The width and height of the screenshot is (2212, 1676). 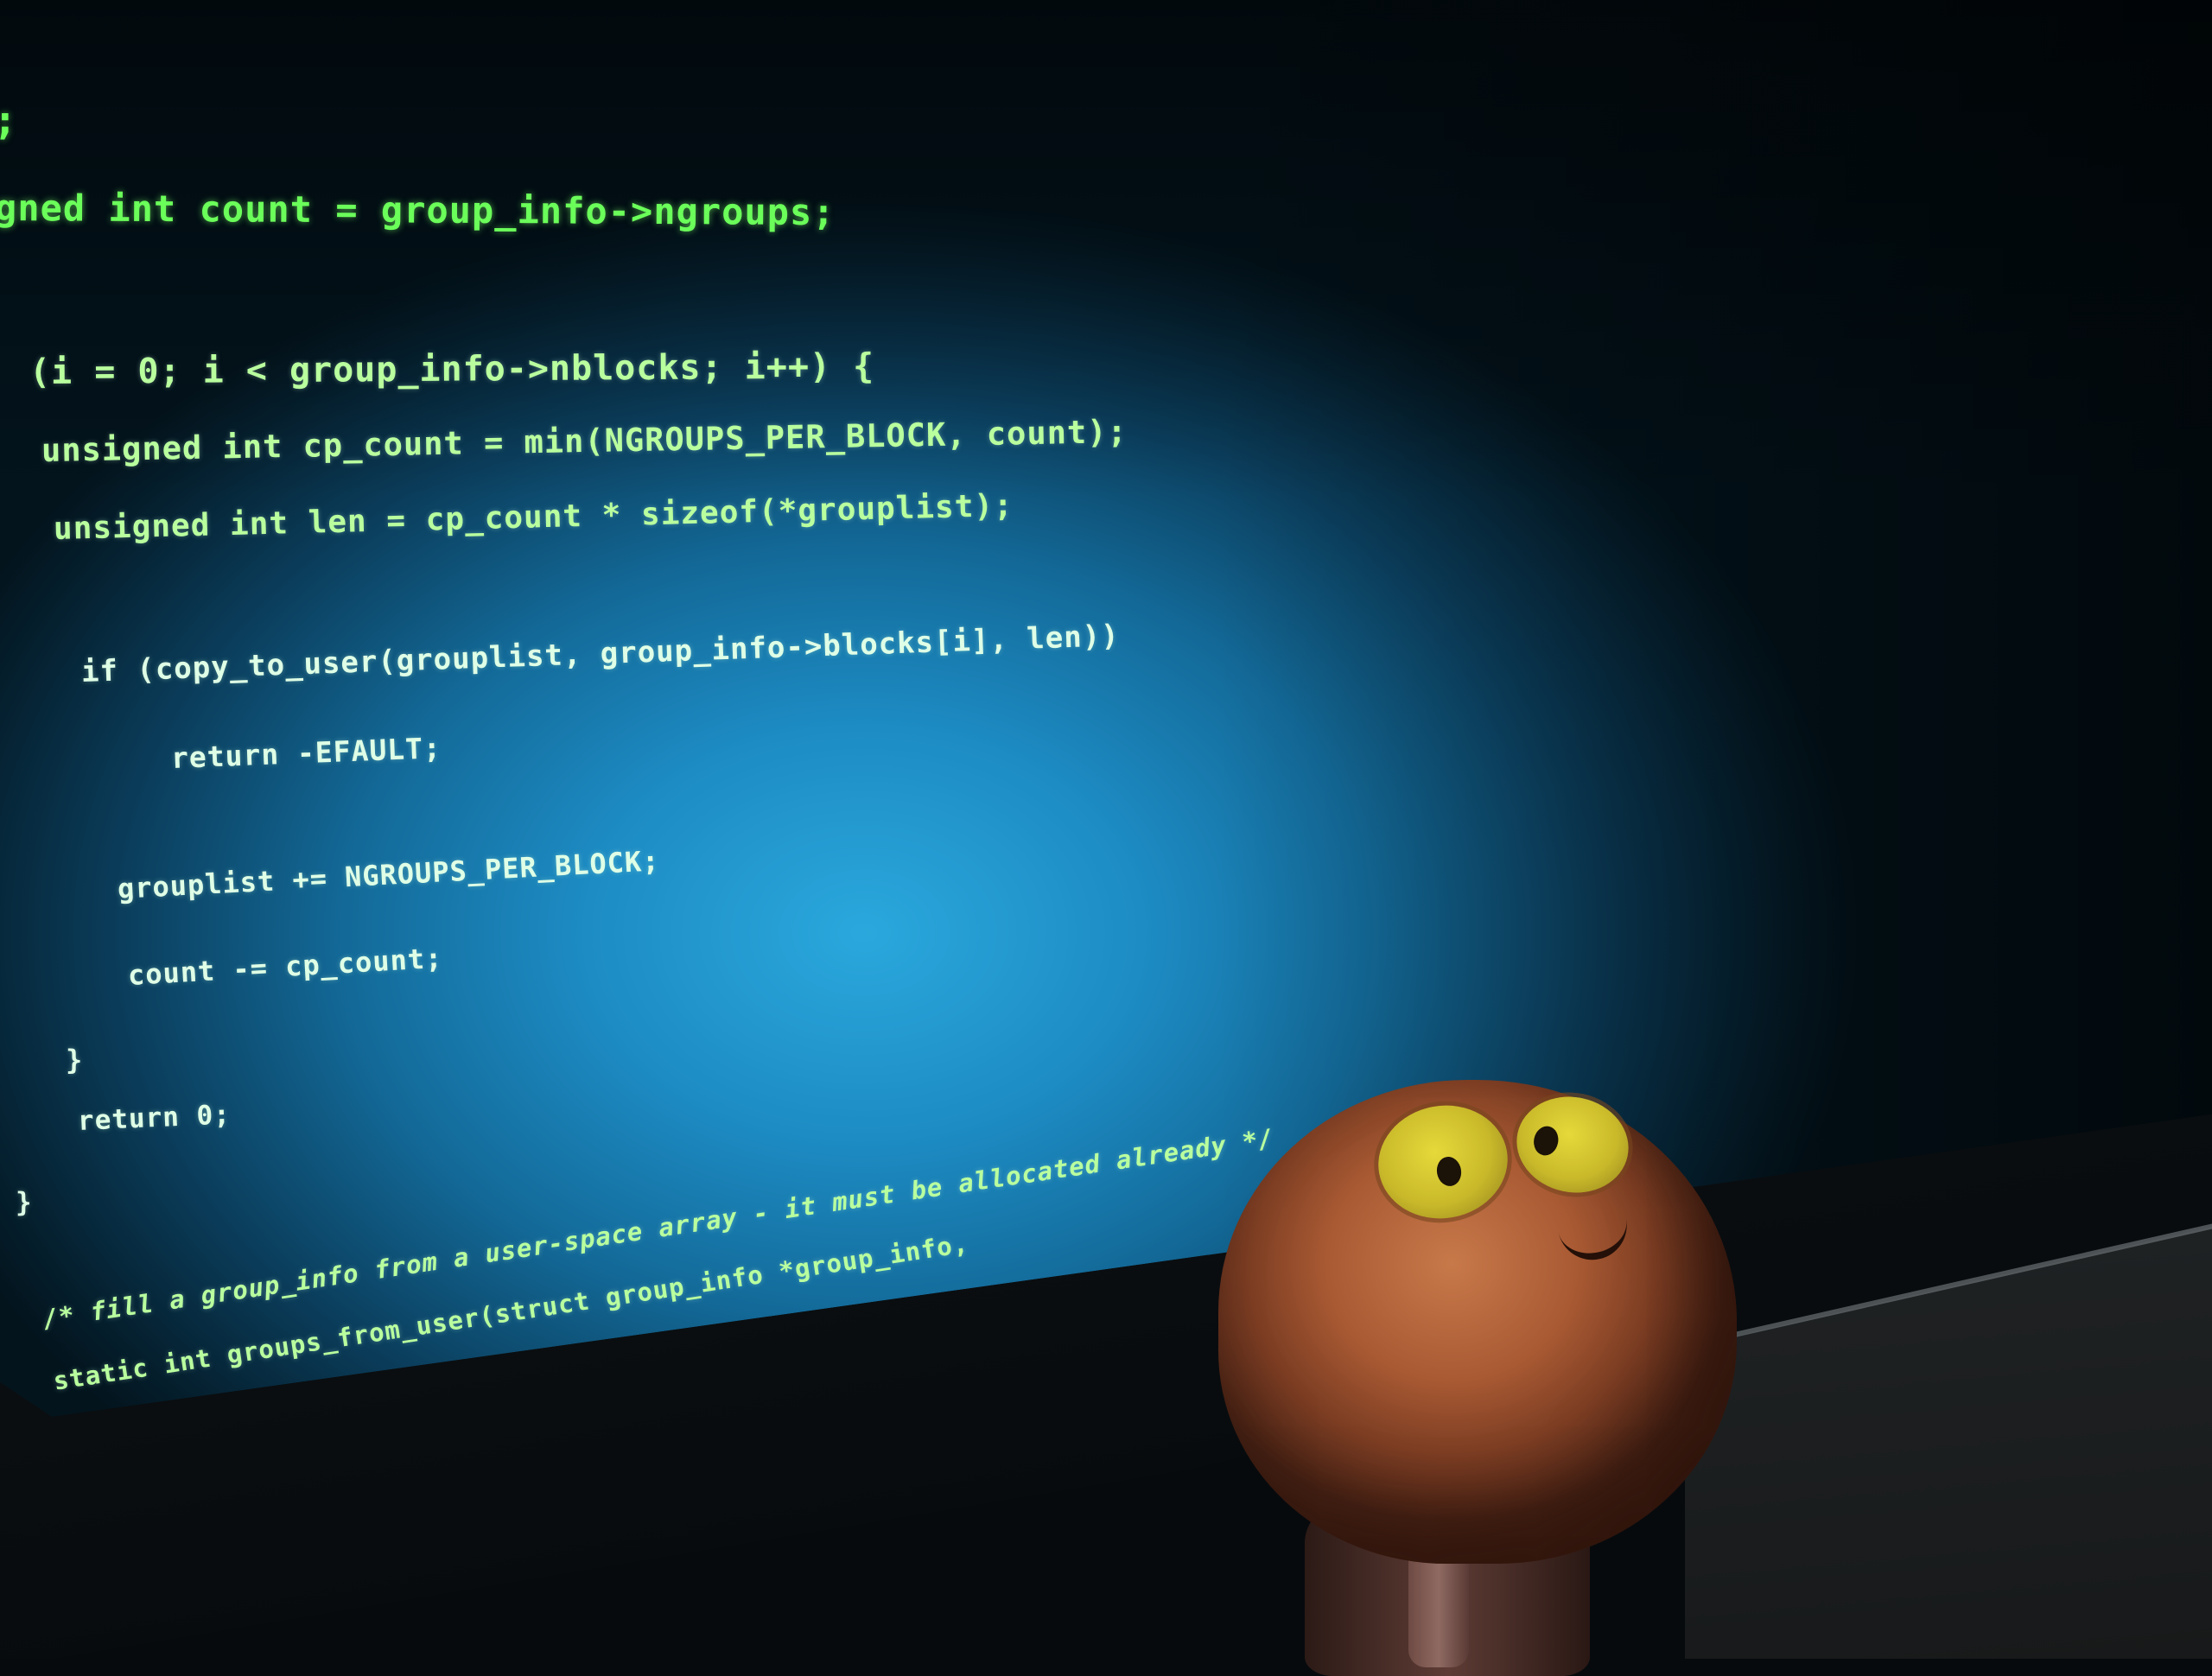 What do you see at coordinates (452, 369) in the screenshot?
I see `code-line: (i = 0; i < group_info->nblocks; i++) {` at bounding box center [452, 369].